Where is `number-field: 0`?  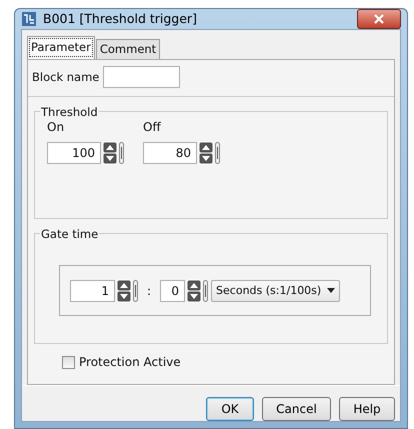 number-field: 0 is located at coordinates (173, 291).